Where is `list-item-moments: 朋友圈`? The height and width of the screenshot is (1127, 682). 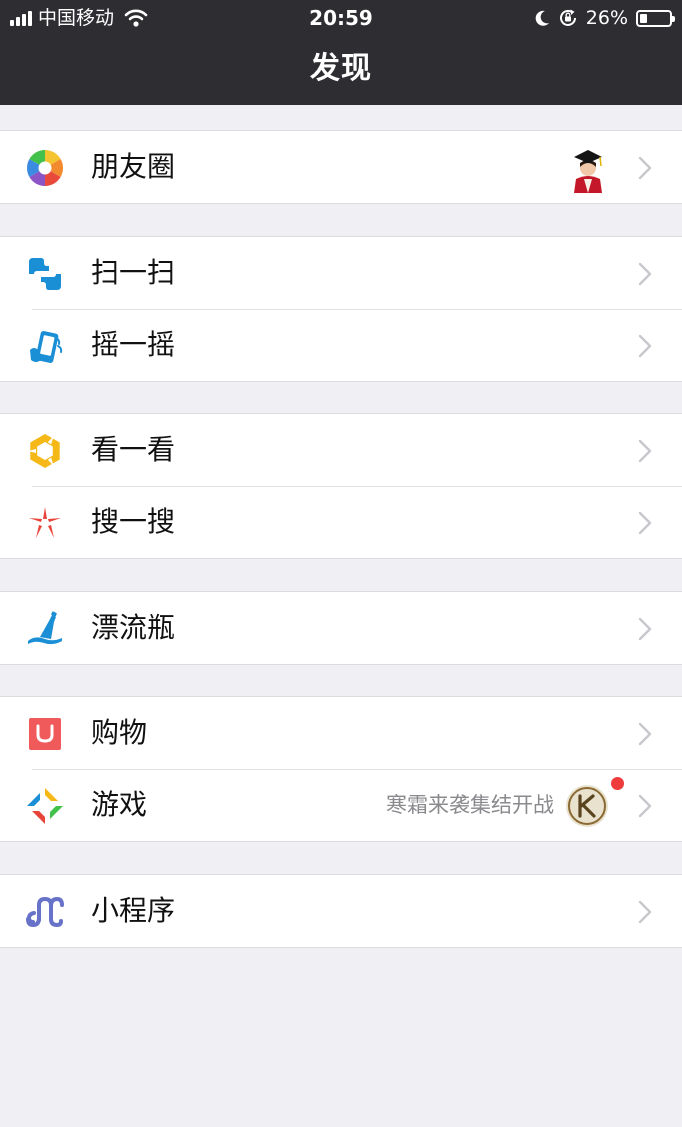
list-item-moments: 朋友圈 is located at coordinates (341, 167).